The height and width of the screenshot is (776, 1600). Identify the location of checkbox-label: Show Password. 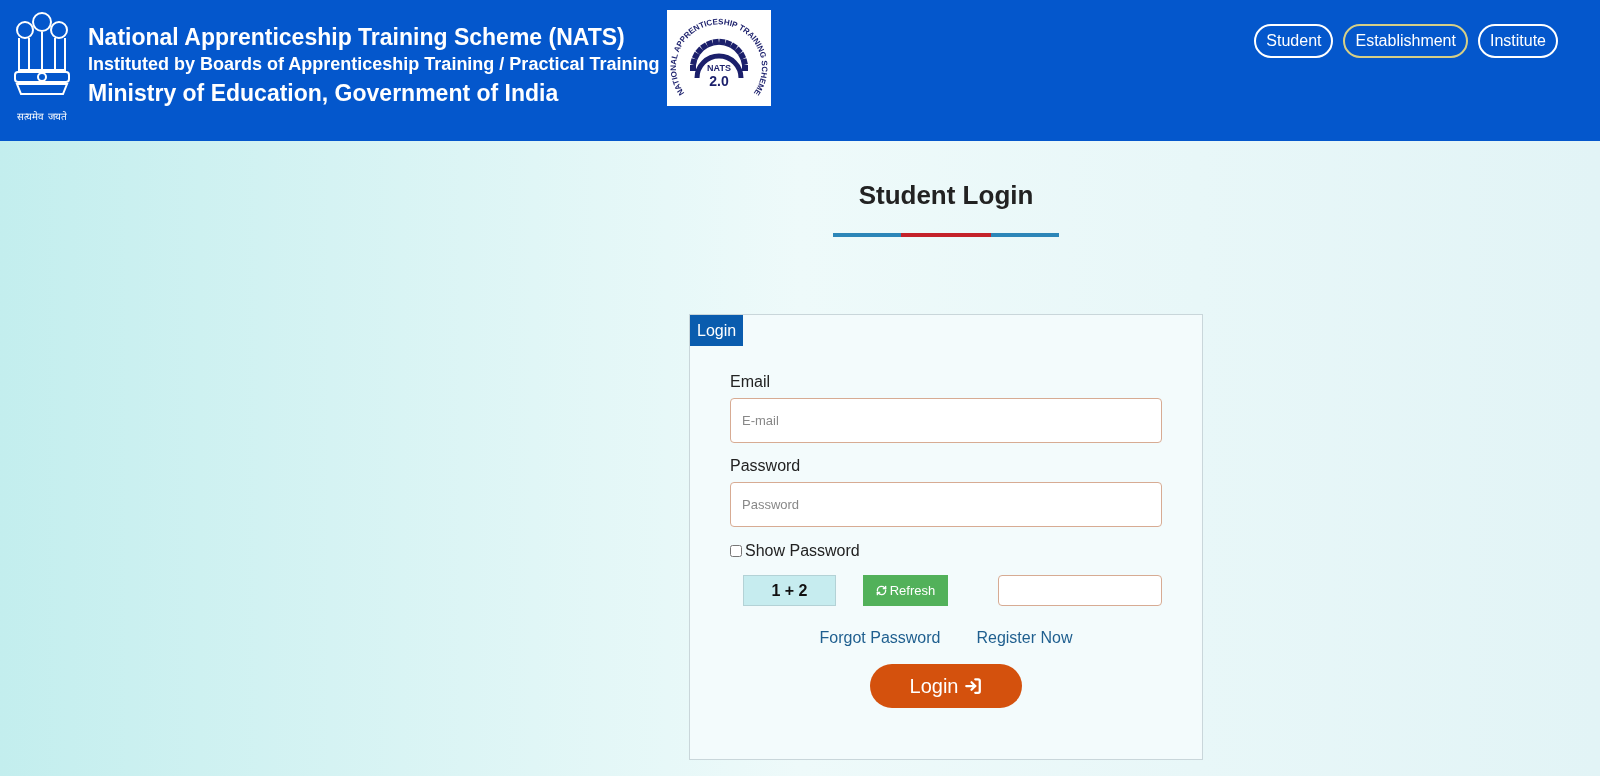
(802, 551).